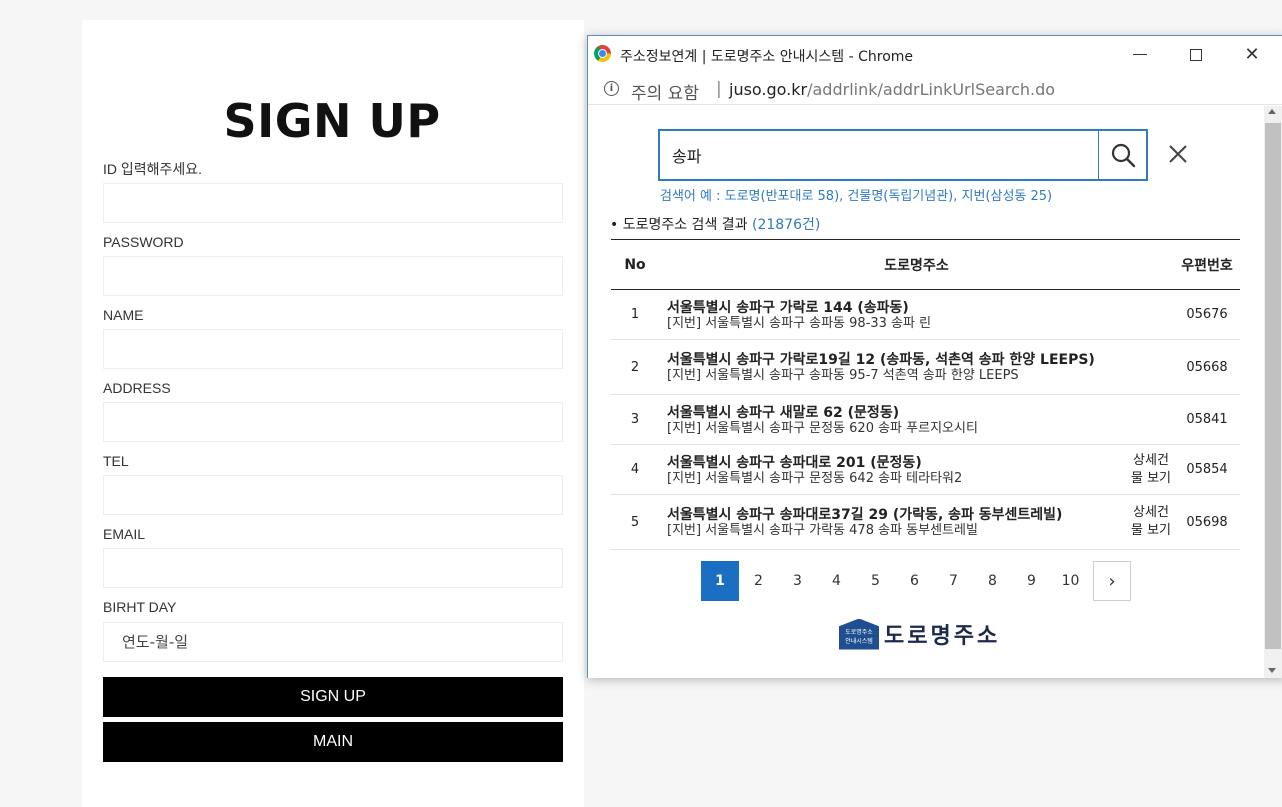  I want to click on logo-emblem-line1: 도로명주소, so click(859, 632).